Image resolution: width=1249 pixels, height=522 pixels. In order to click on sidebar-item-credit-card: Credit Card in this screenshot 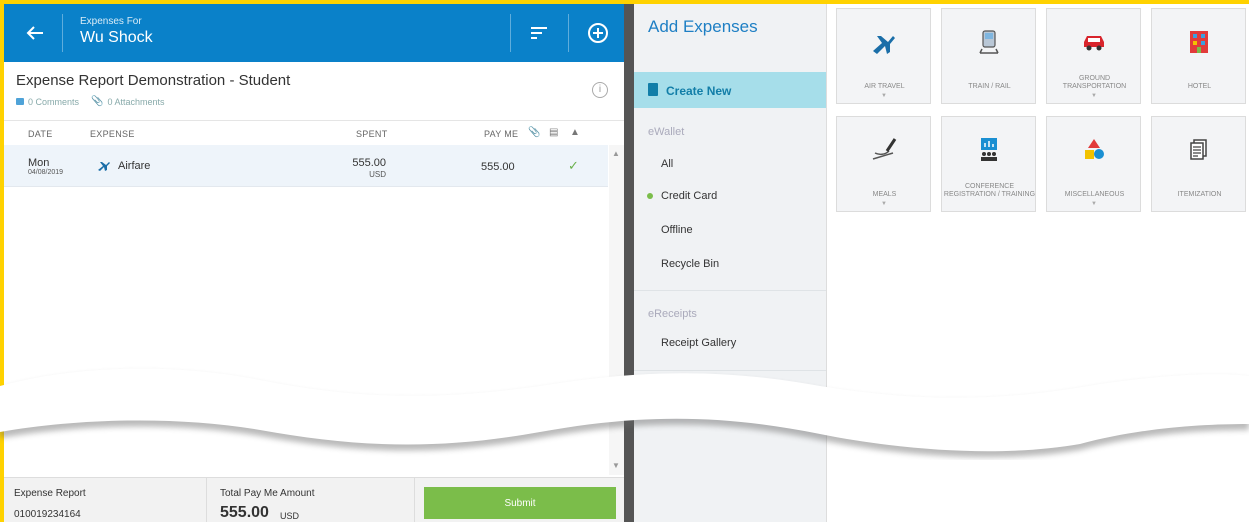, I will do `click(689, 196)`.